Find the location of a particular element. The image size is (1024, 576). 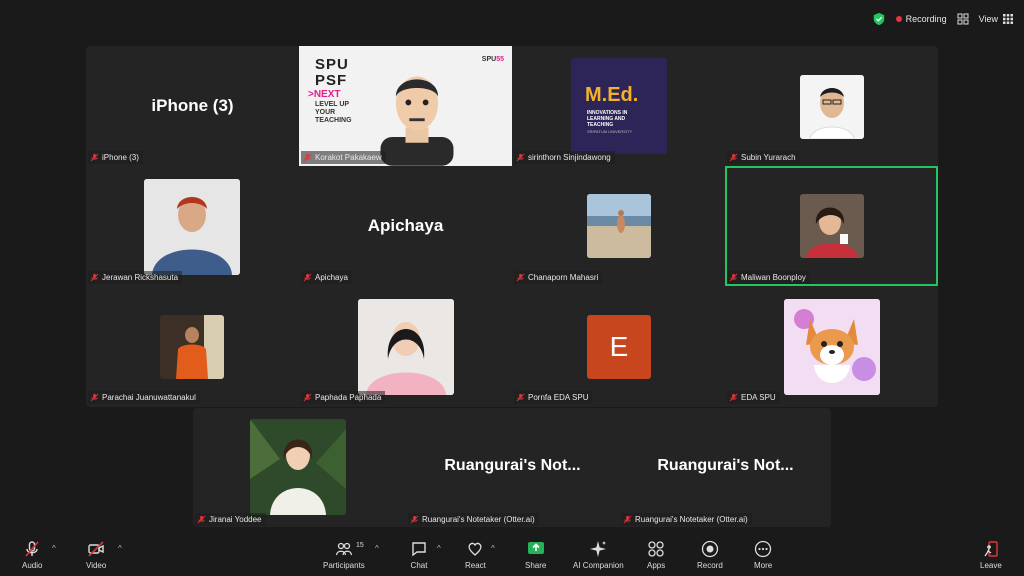

leave-door-icon is located at coordinates (991, 549).